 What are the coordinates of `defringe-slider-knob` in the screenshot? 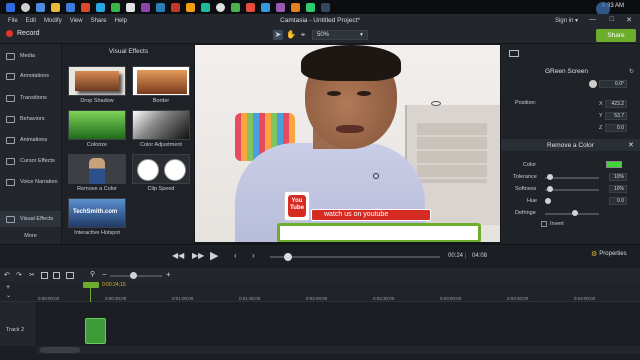 It's located at (574, 213).